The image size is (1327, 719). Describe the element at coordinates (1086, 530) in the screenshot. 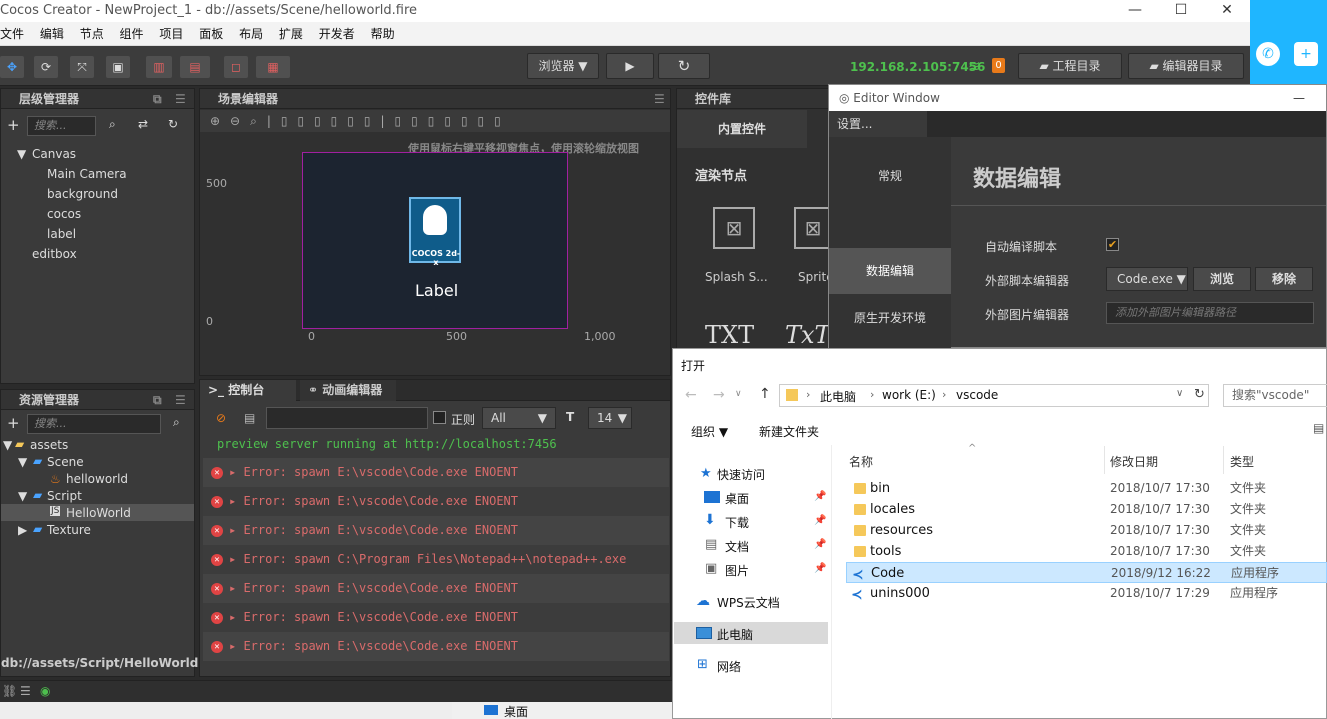

I see `file-row: resources 2018/10/7 17:30 文件夹` at that location.